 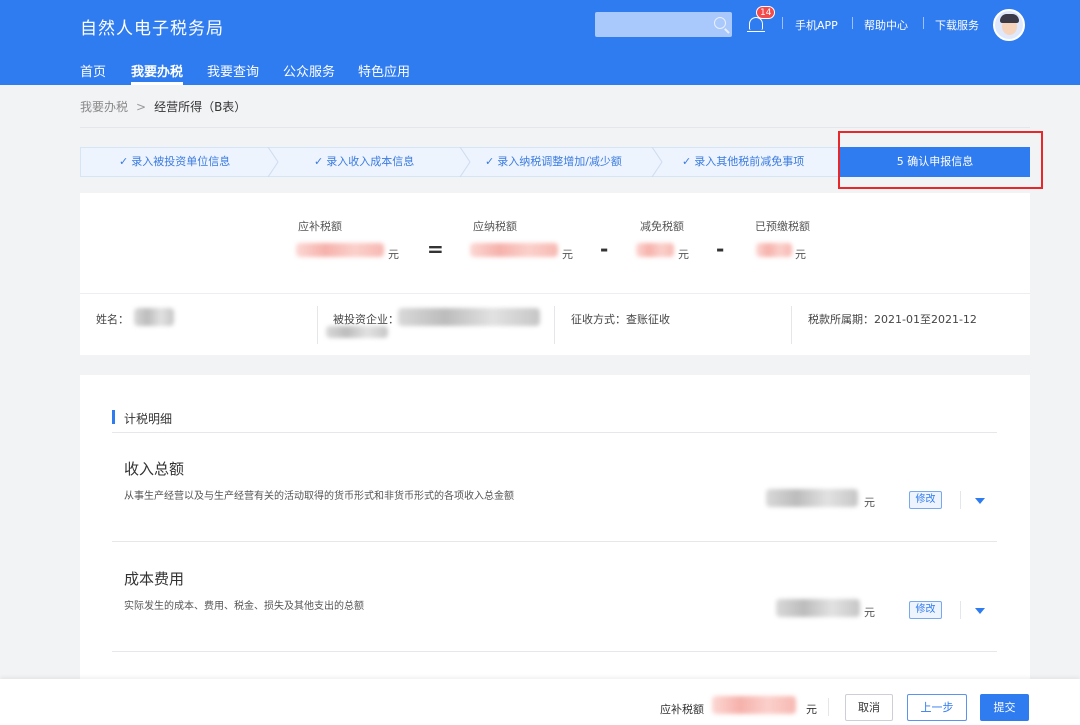 What do you see at coordinates (93, 70) in the screenshot?
I see `nav-home: 首页` at bounding box center [93, 70].